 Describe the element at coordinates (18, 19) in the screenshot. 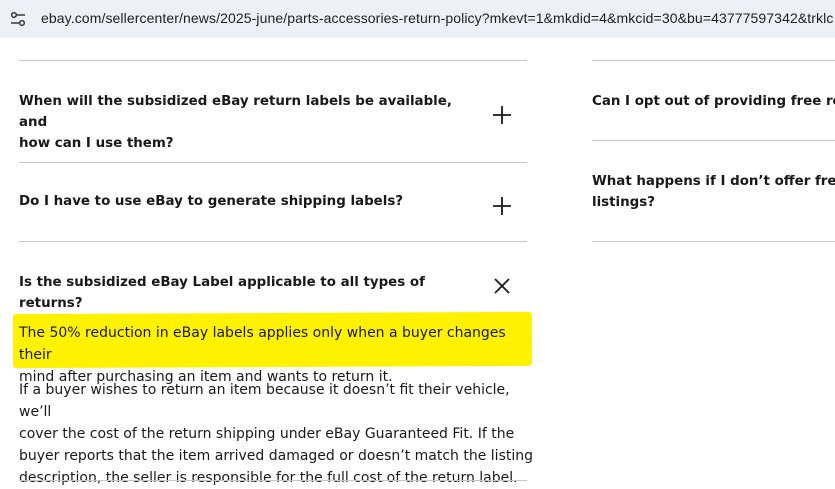

I see `tune-icon` at that location.